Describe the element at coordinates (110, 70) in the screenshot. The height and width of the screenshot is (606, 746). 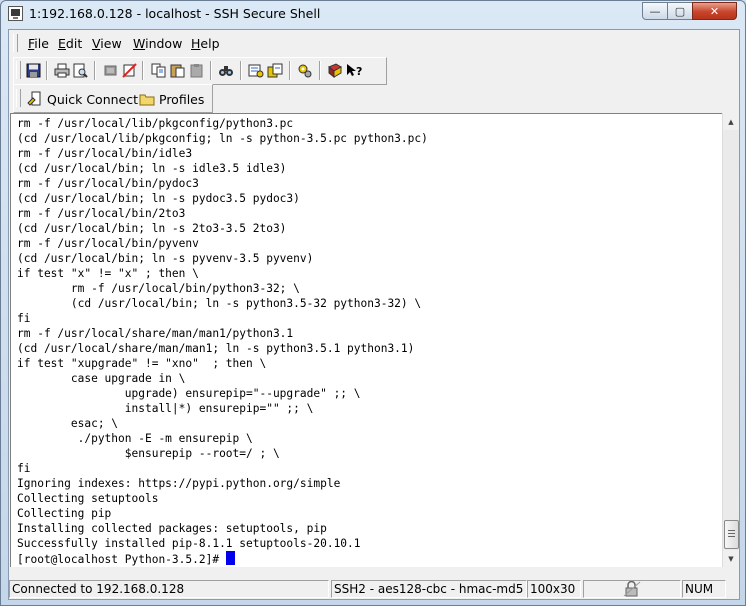
I see `disconnect-icon` at that location.